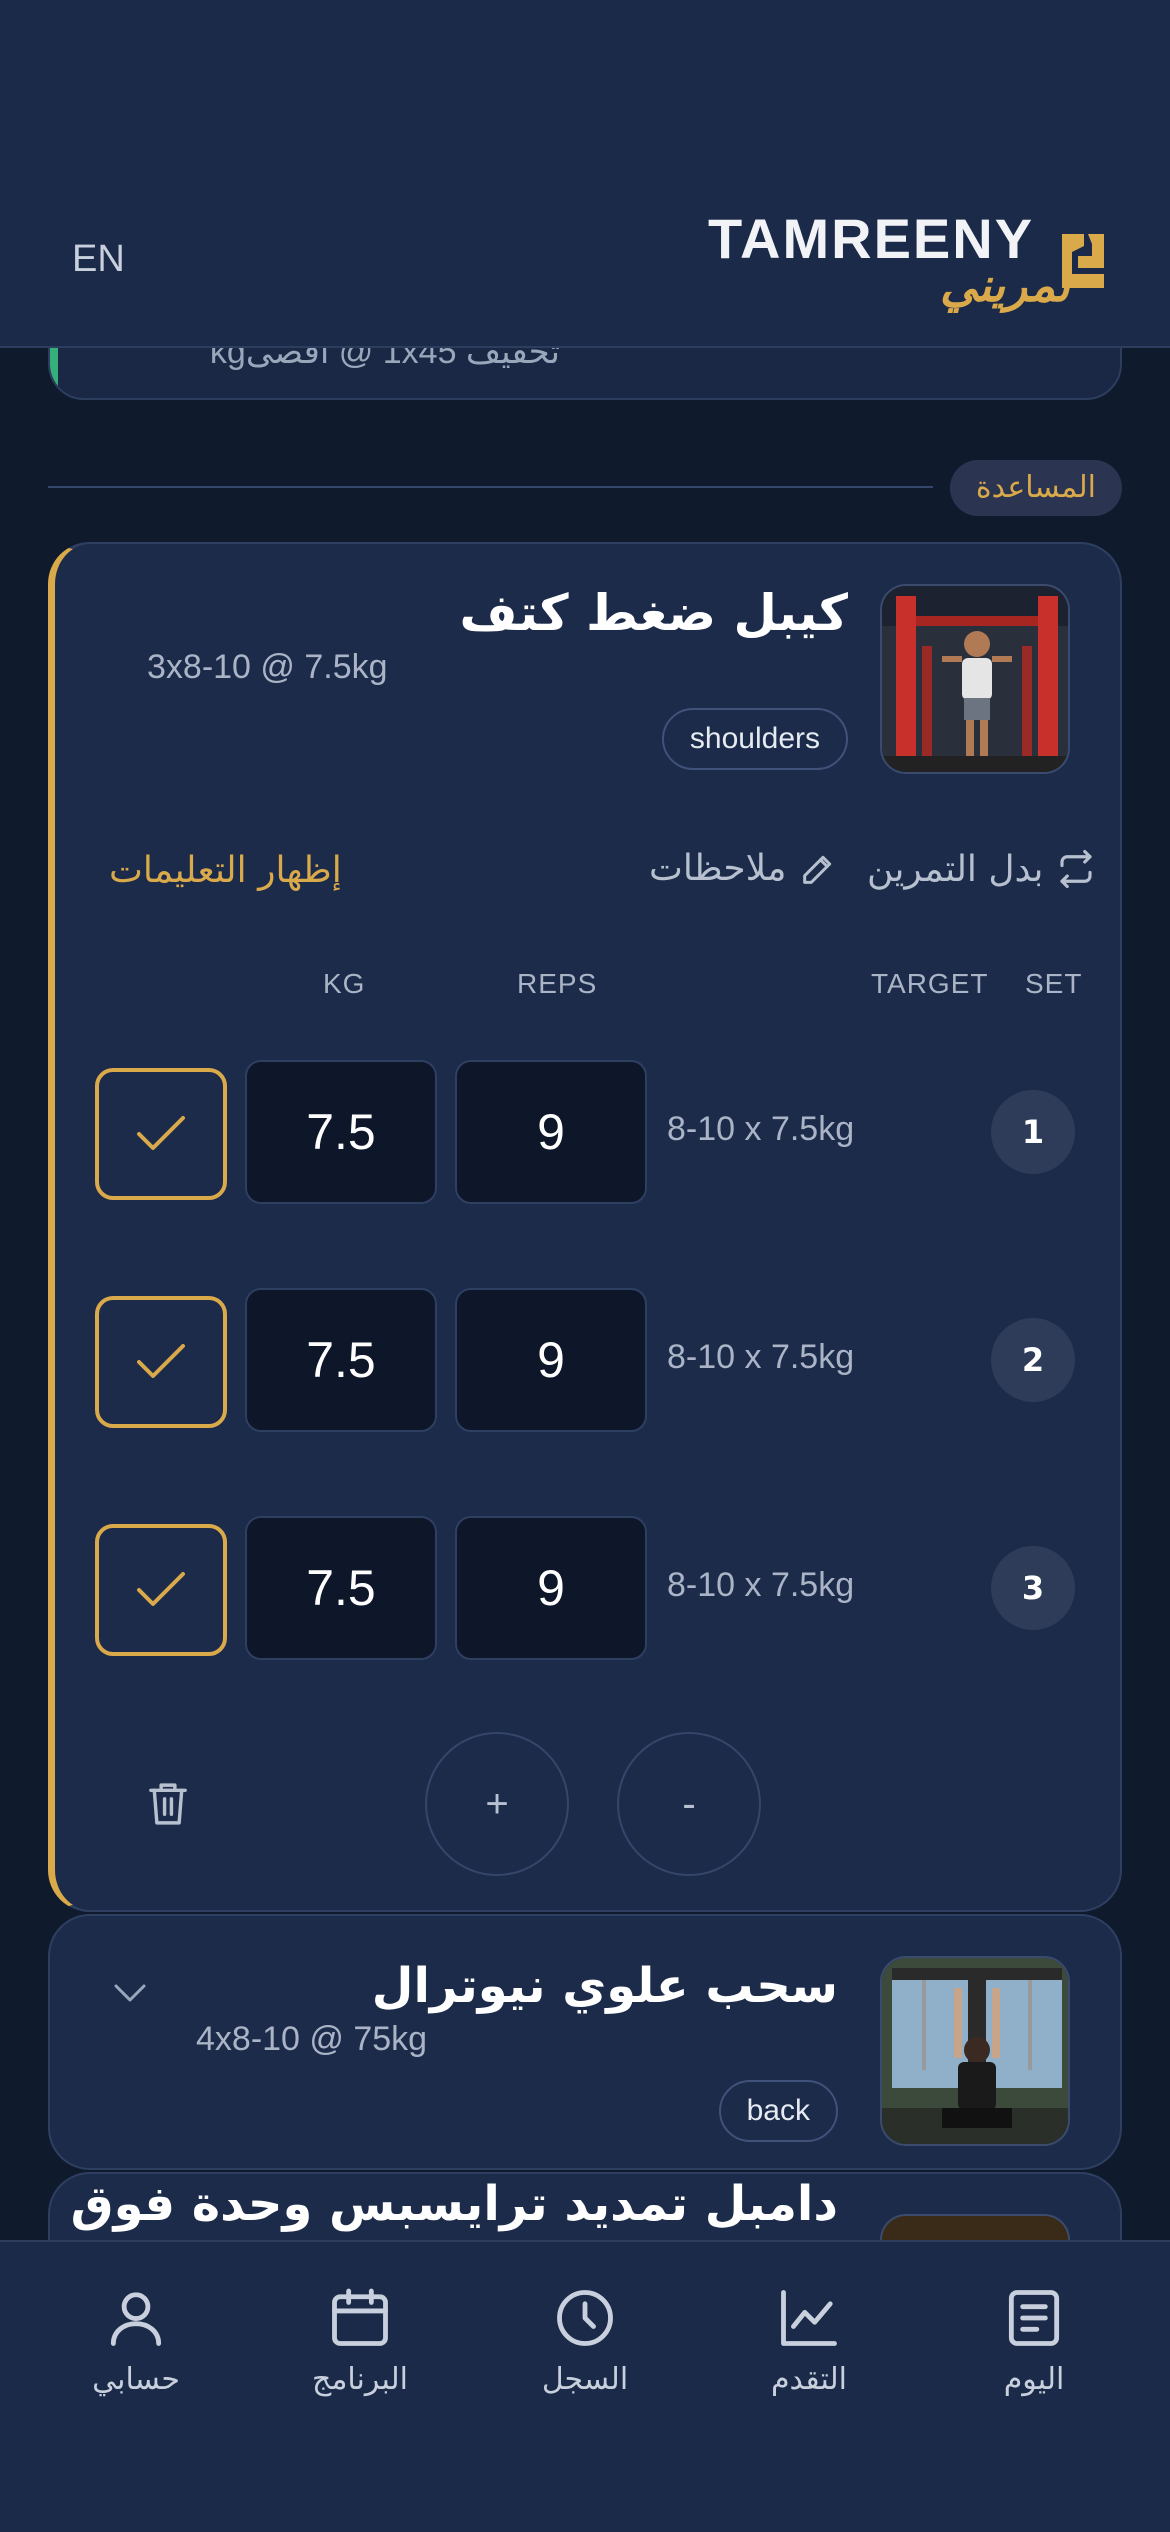 This screenshot has width=1170, height=2532. What do you see at coordinates (1034, 2318) in the screenshot?
I see `list-icon` at bounding box center [1034, 2318].